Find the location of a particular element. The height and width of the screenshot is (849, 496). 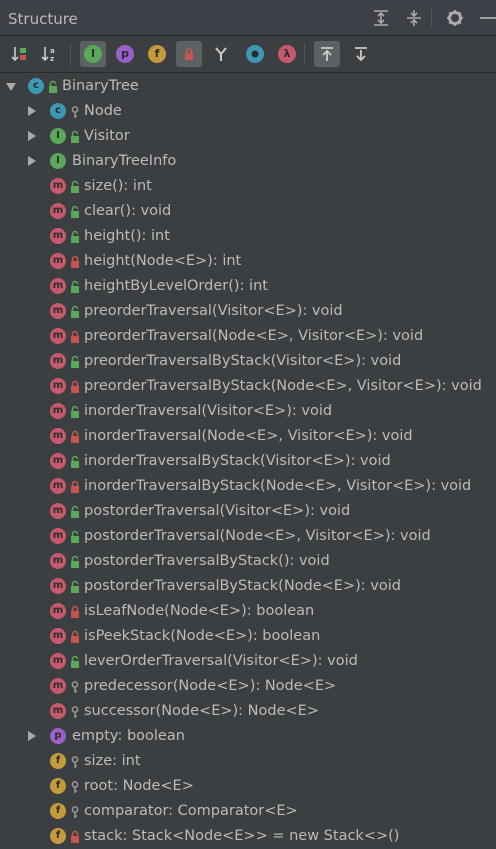

autoscroll-from-source-button is located at coordinates (361, 54).